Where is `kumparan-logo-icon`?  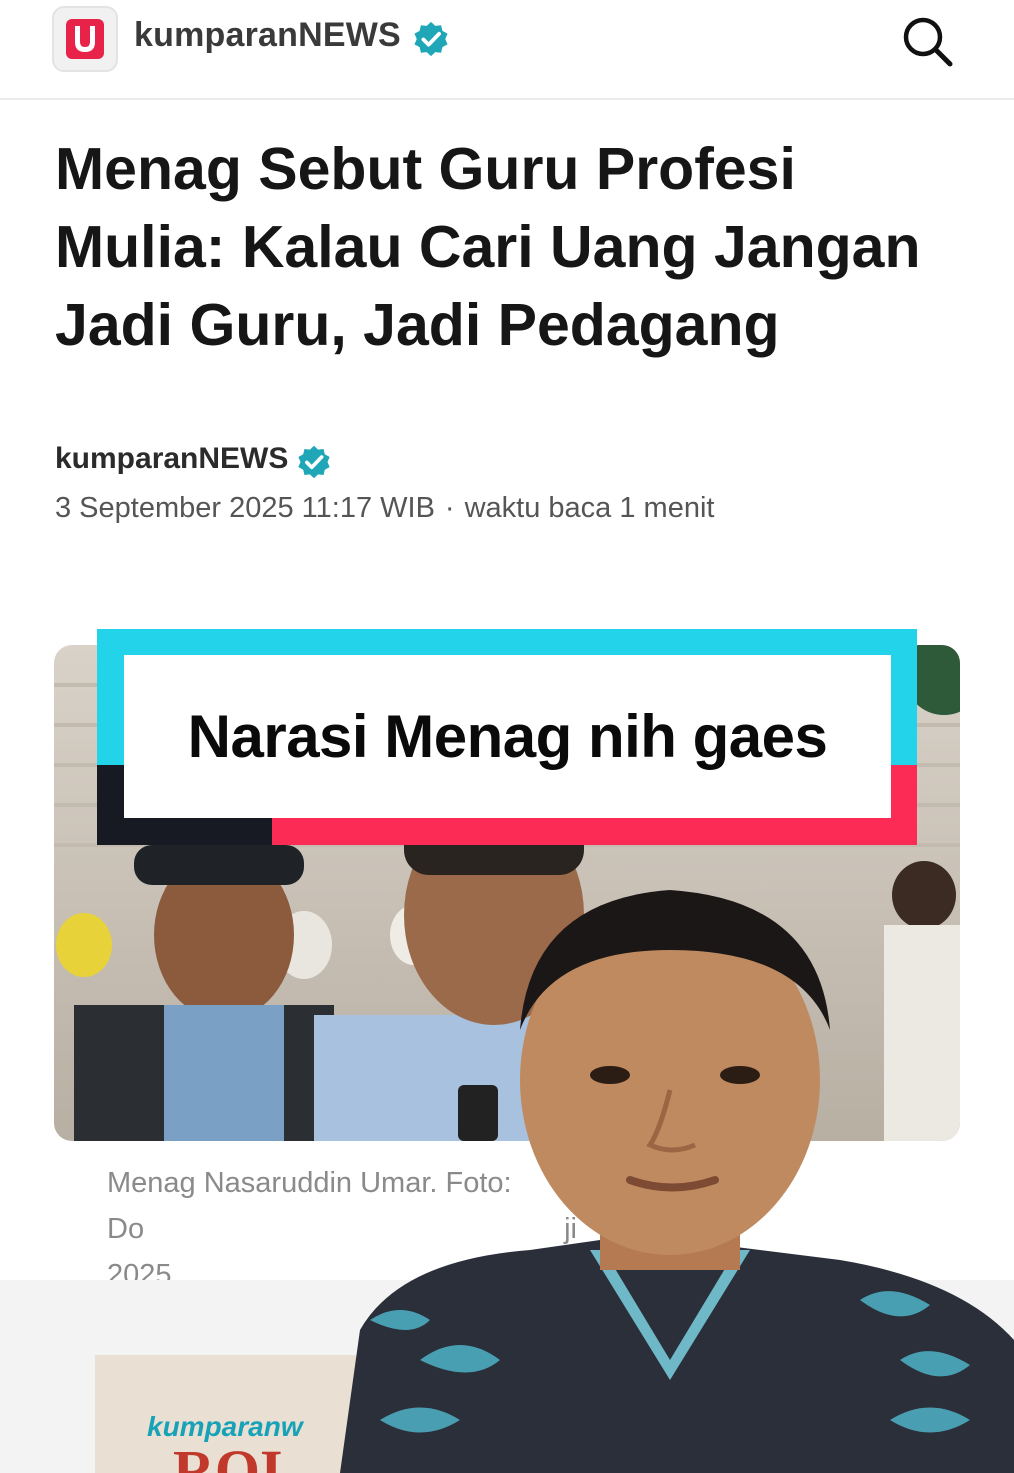
kumparan-logo-icon is located at coordinates (85, 39).